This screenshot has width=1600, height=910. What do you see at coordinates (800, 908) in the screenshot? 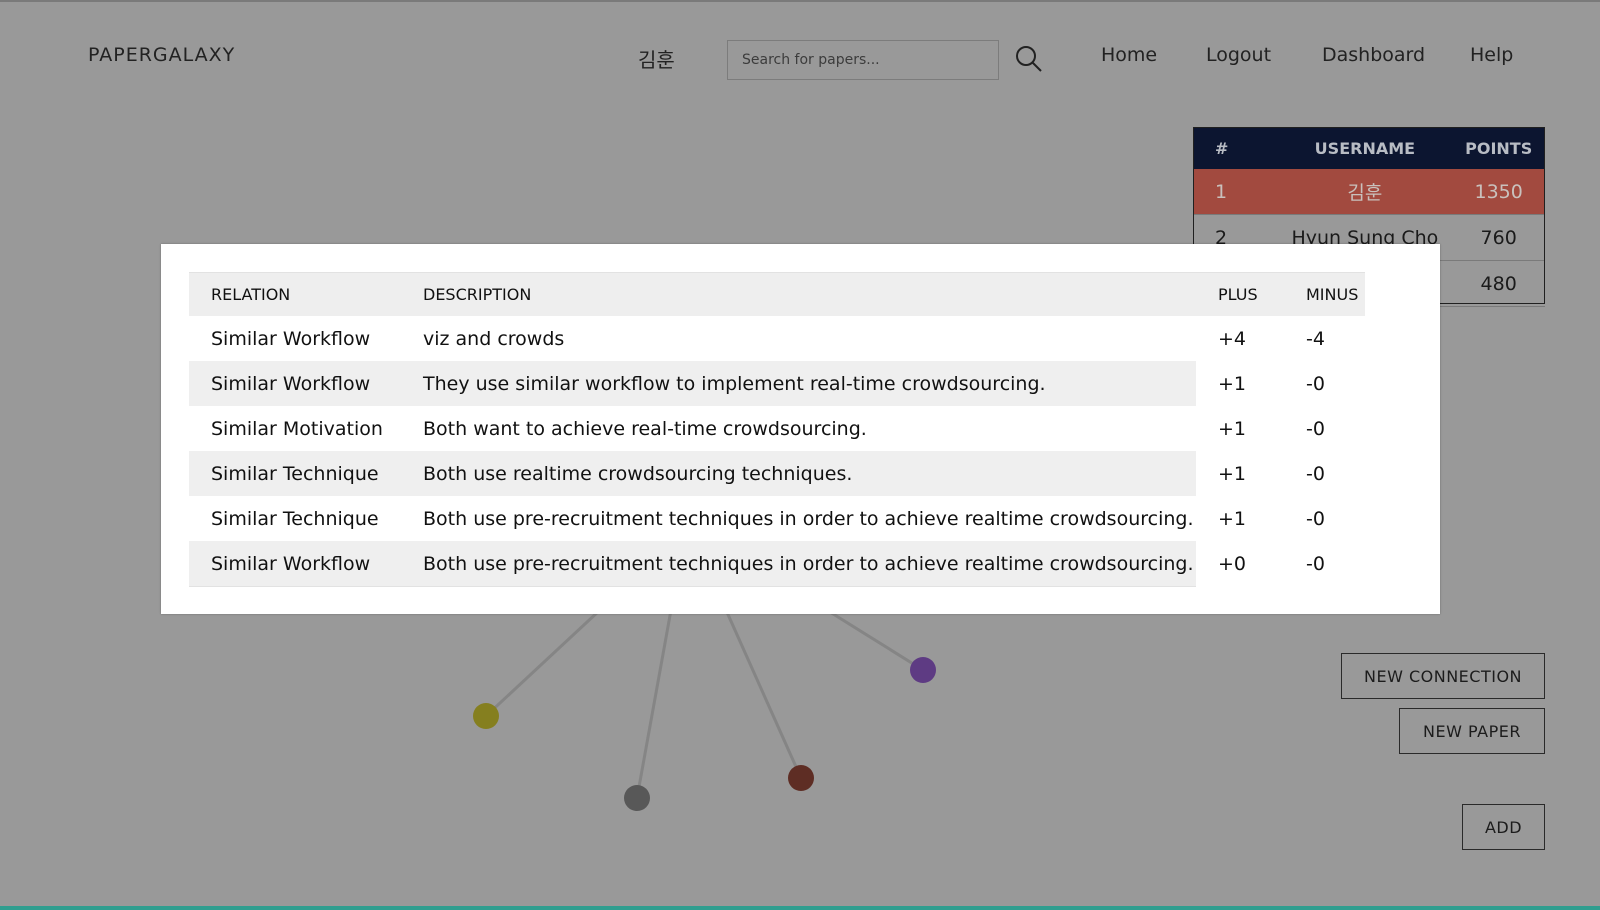
I see `bottom-border` at bounding box center [800, 908].